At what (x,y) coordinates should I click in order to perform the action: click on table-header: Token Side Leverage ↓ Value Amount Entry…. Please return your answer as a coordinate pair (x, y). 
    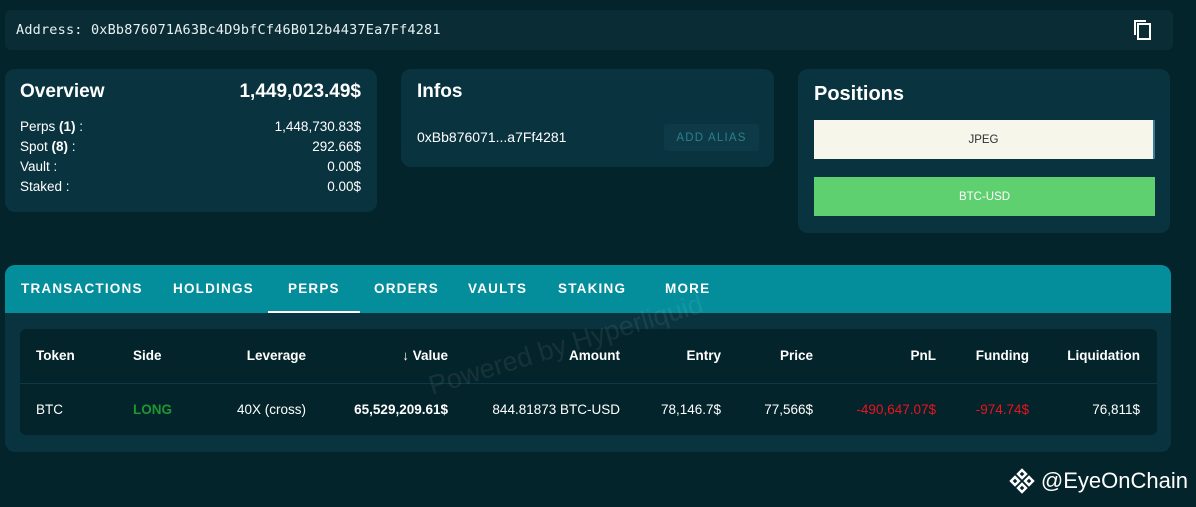
    Looking at the image, I should click on (588, 356).